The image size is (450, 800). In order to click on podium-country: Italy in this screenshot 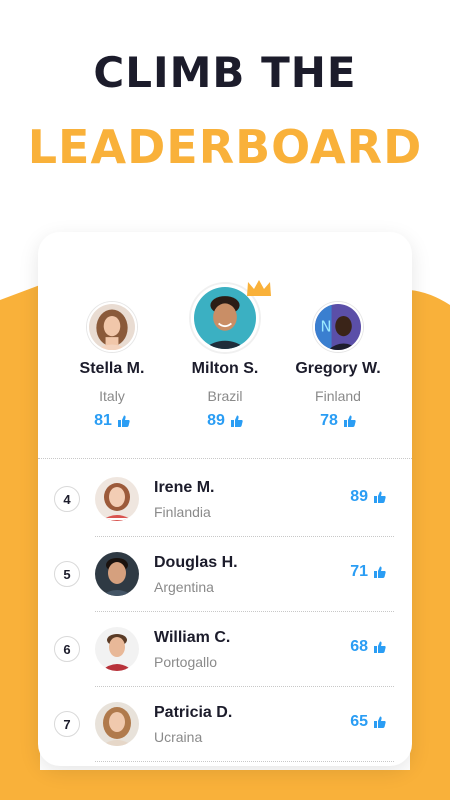, I will do `click(112, 396)`.